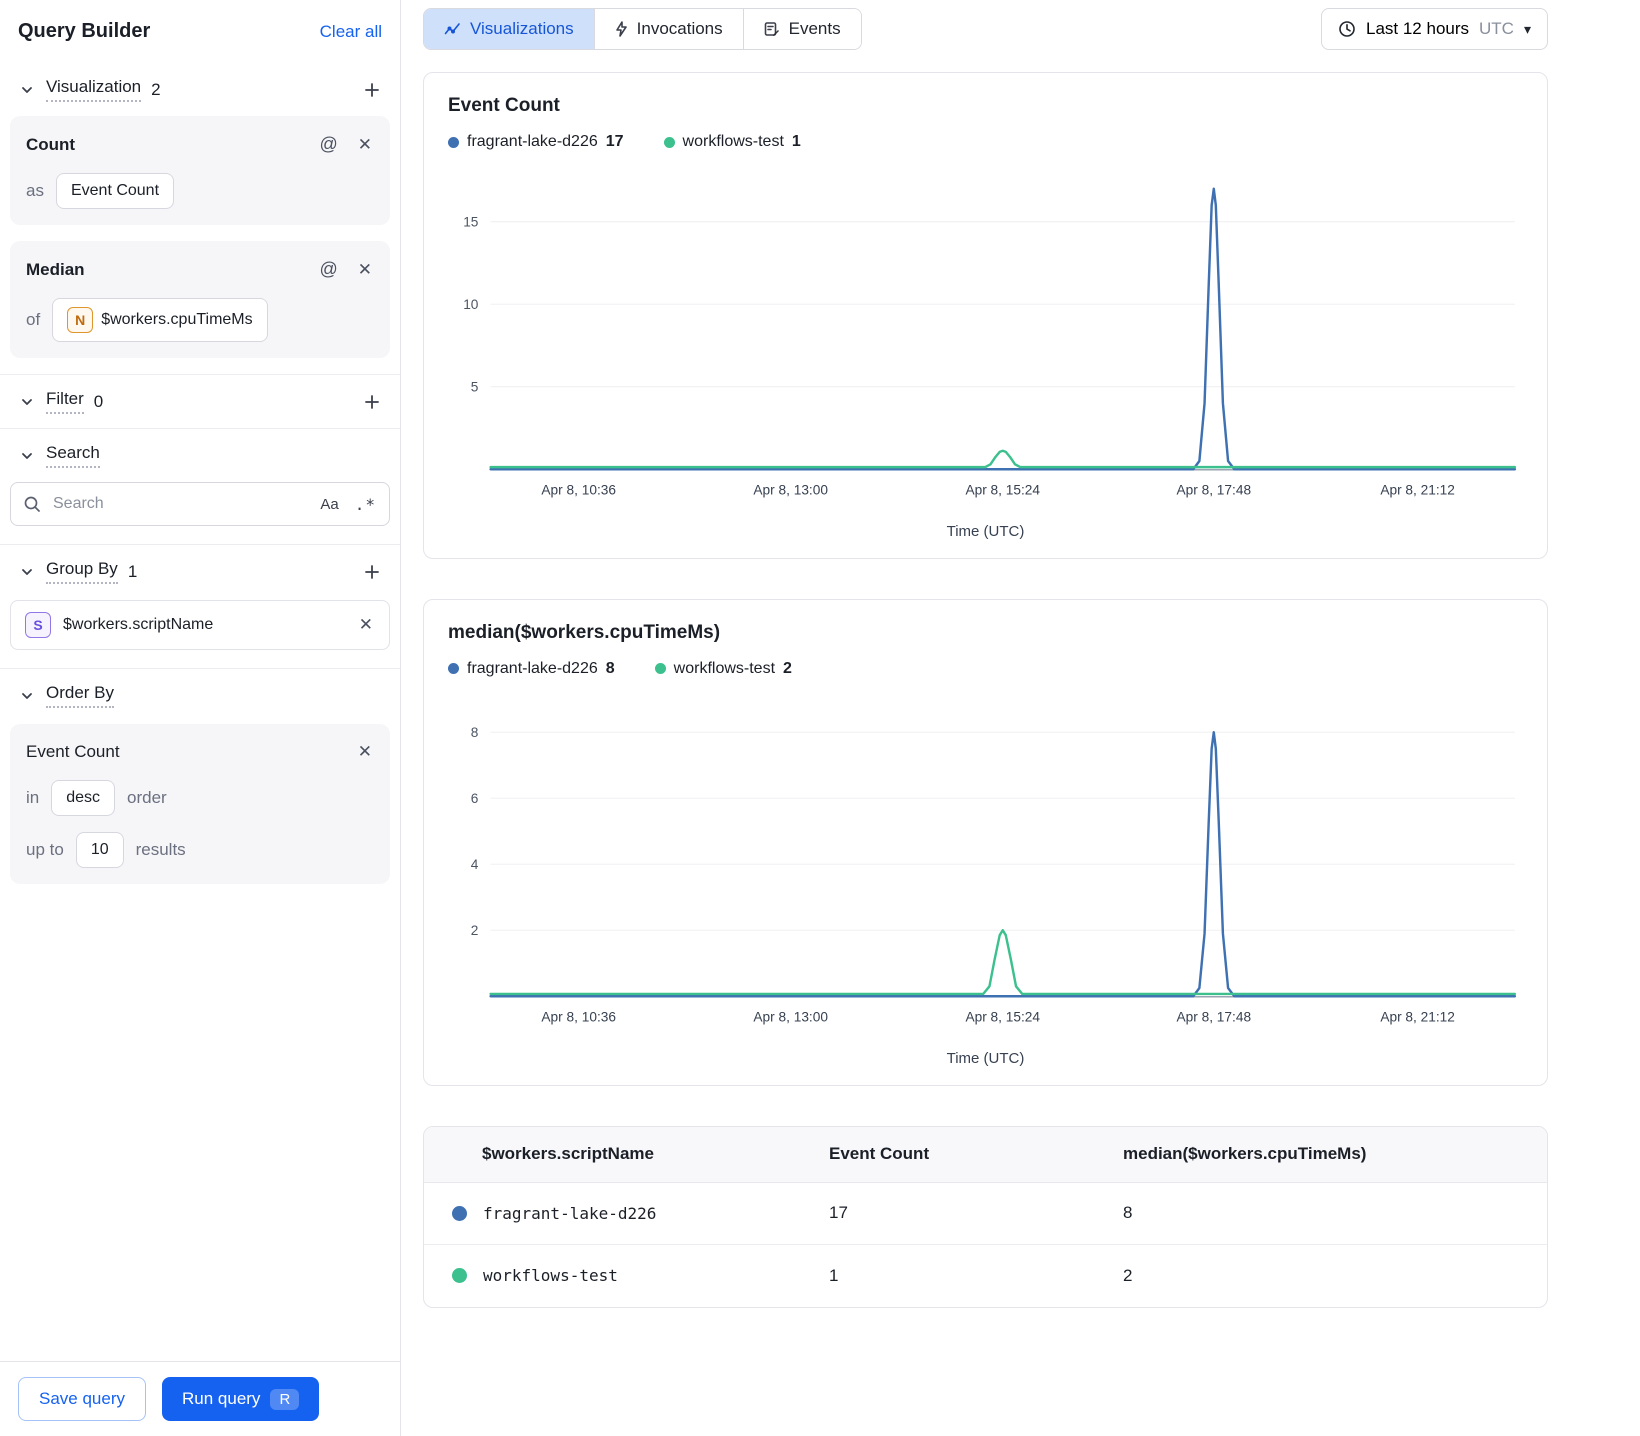 This screenshot has height=1436, width=1640. I want to click on add-filter-button, so click(372, 402).